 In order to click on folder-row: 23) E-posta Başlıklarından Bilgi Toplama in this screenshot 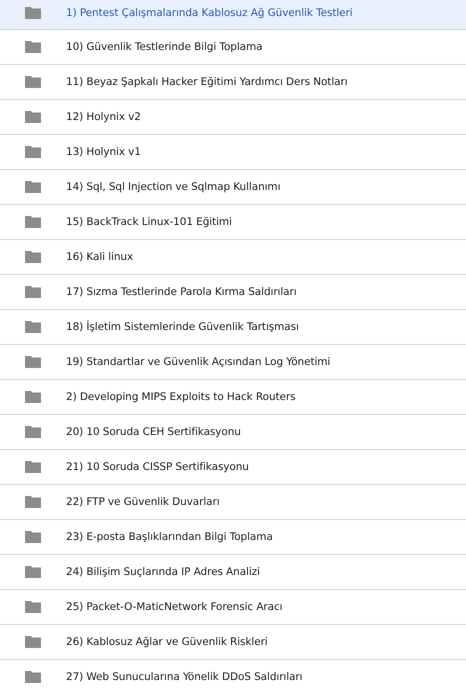, I will do `click(233, 537)`.